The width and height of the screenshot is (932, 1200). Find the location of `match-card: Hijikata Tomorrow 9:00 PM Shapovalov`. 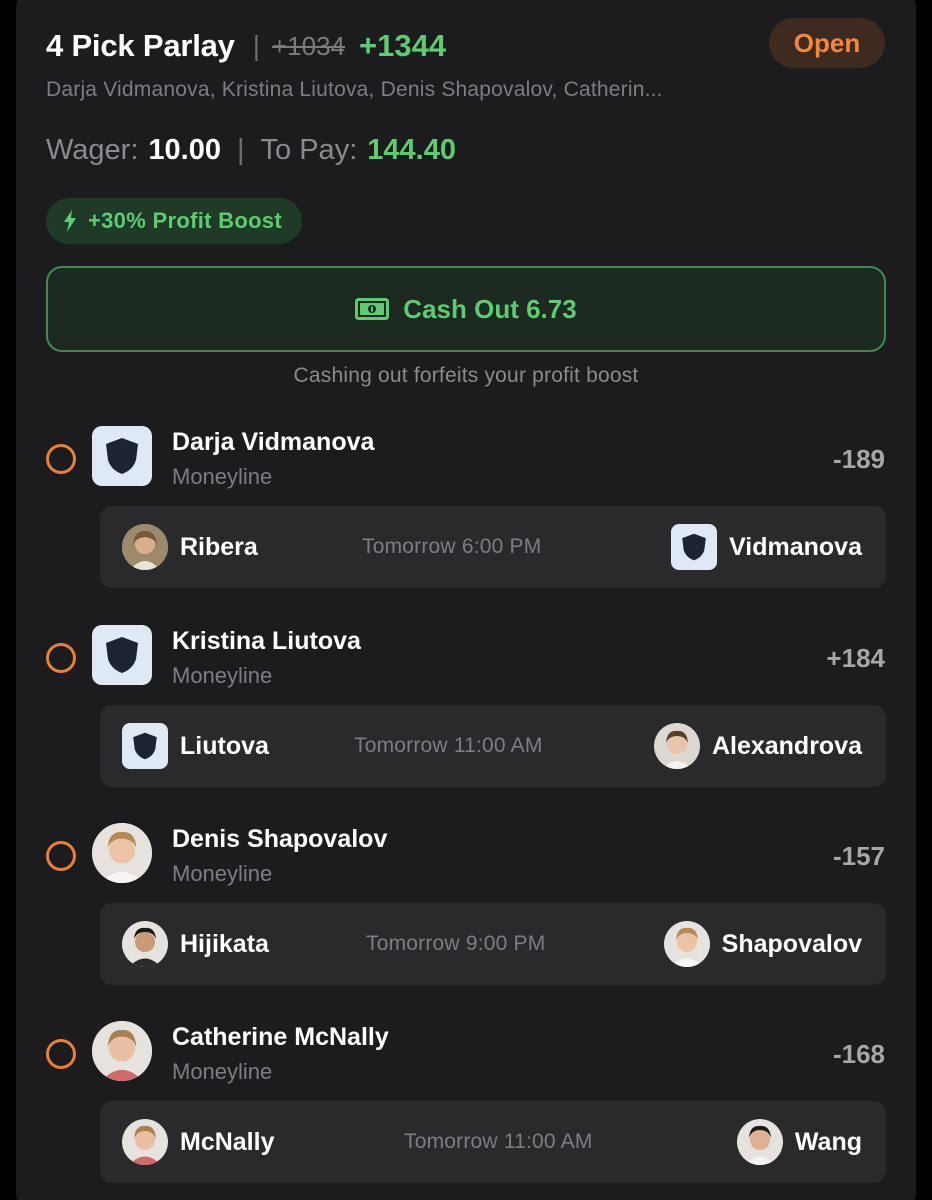

match-card: Hijikata Tomorrow 9:00 PM Shapovalov is located at coordinates (493, 944).